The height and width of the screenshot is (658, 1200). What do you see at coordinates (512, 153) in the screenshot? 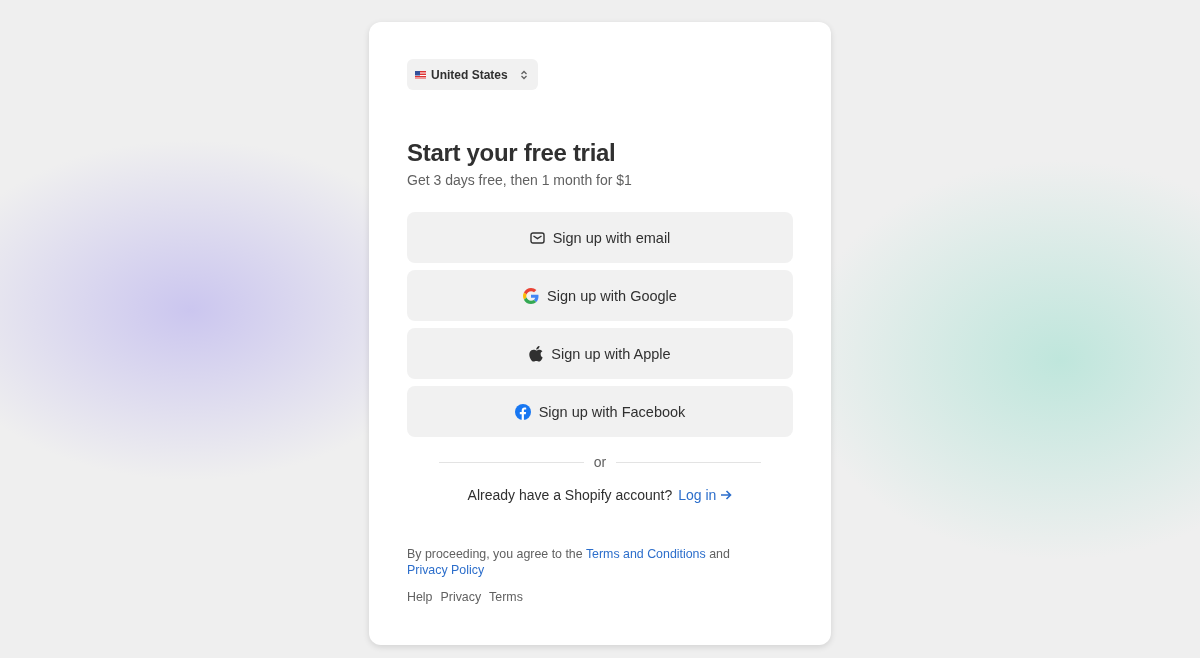
I see `heading: Start your free trial` at bounding box center [512, 153].